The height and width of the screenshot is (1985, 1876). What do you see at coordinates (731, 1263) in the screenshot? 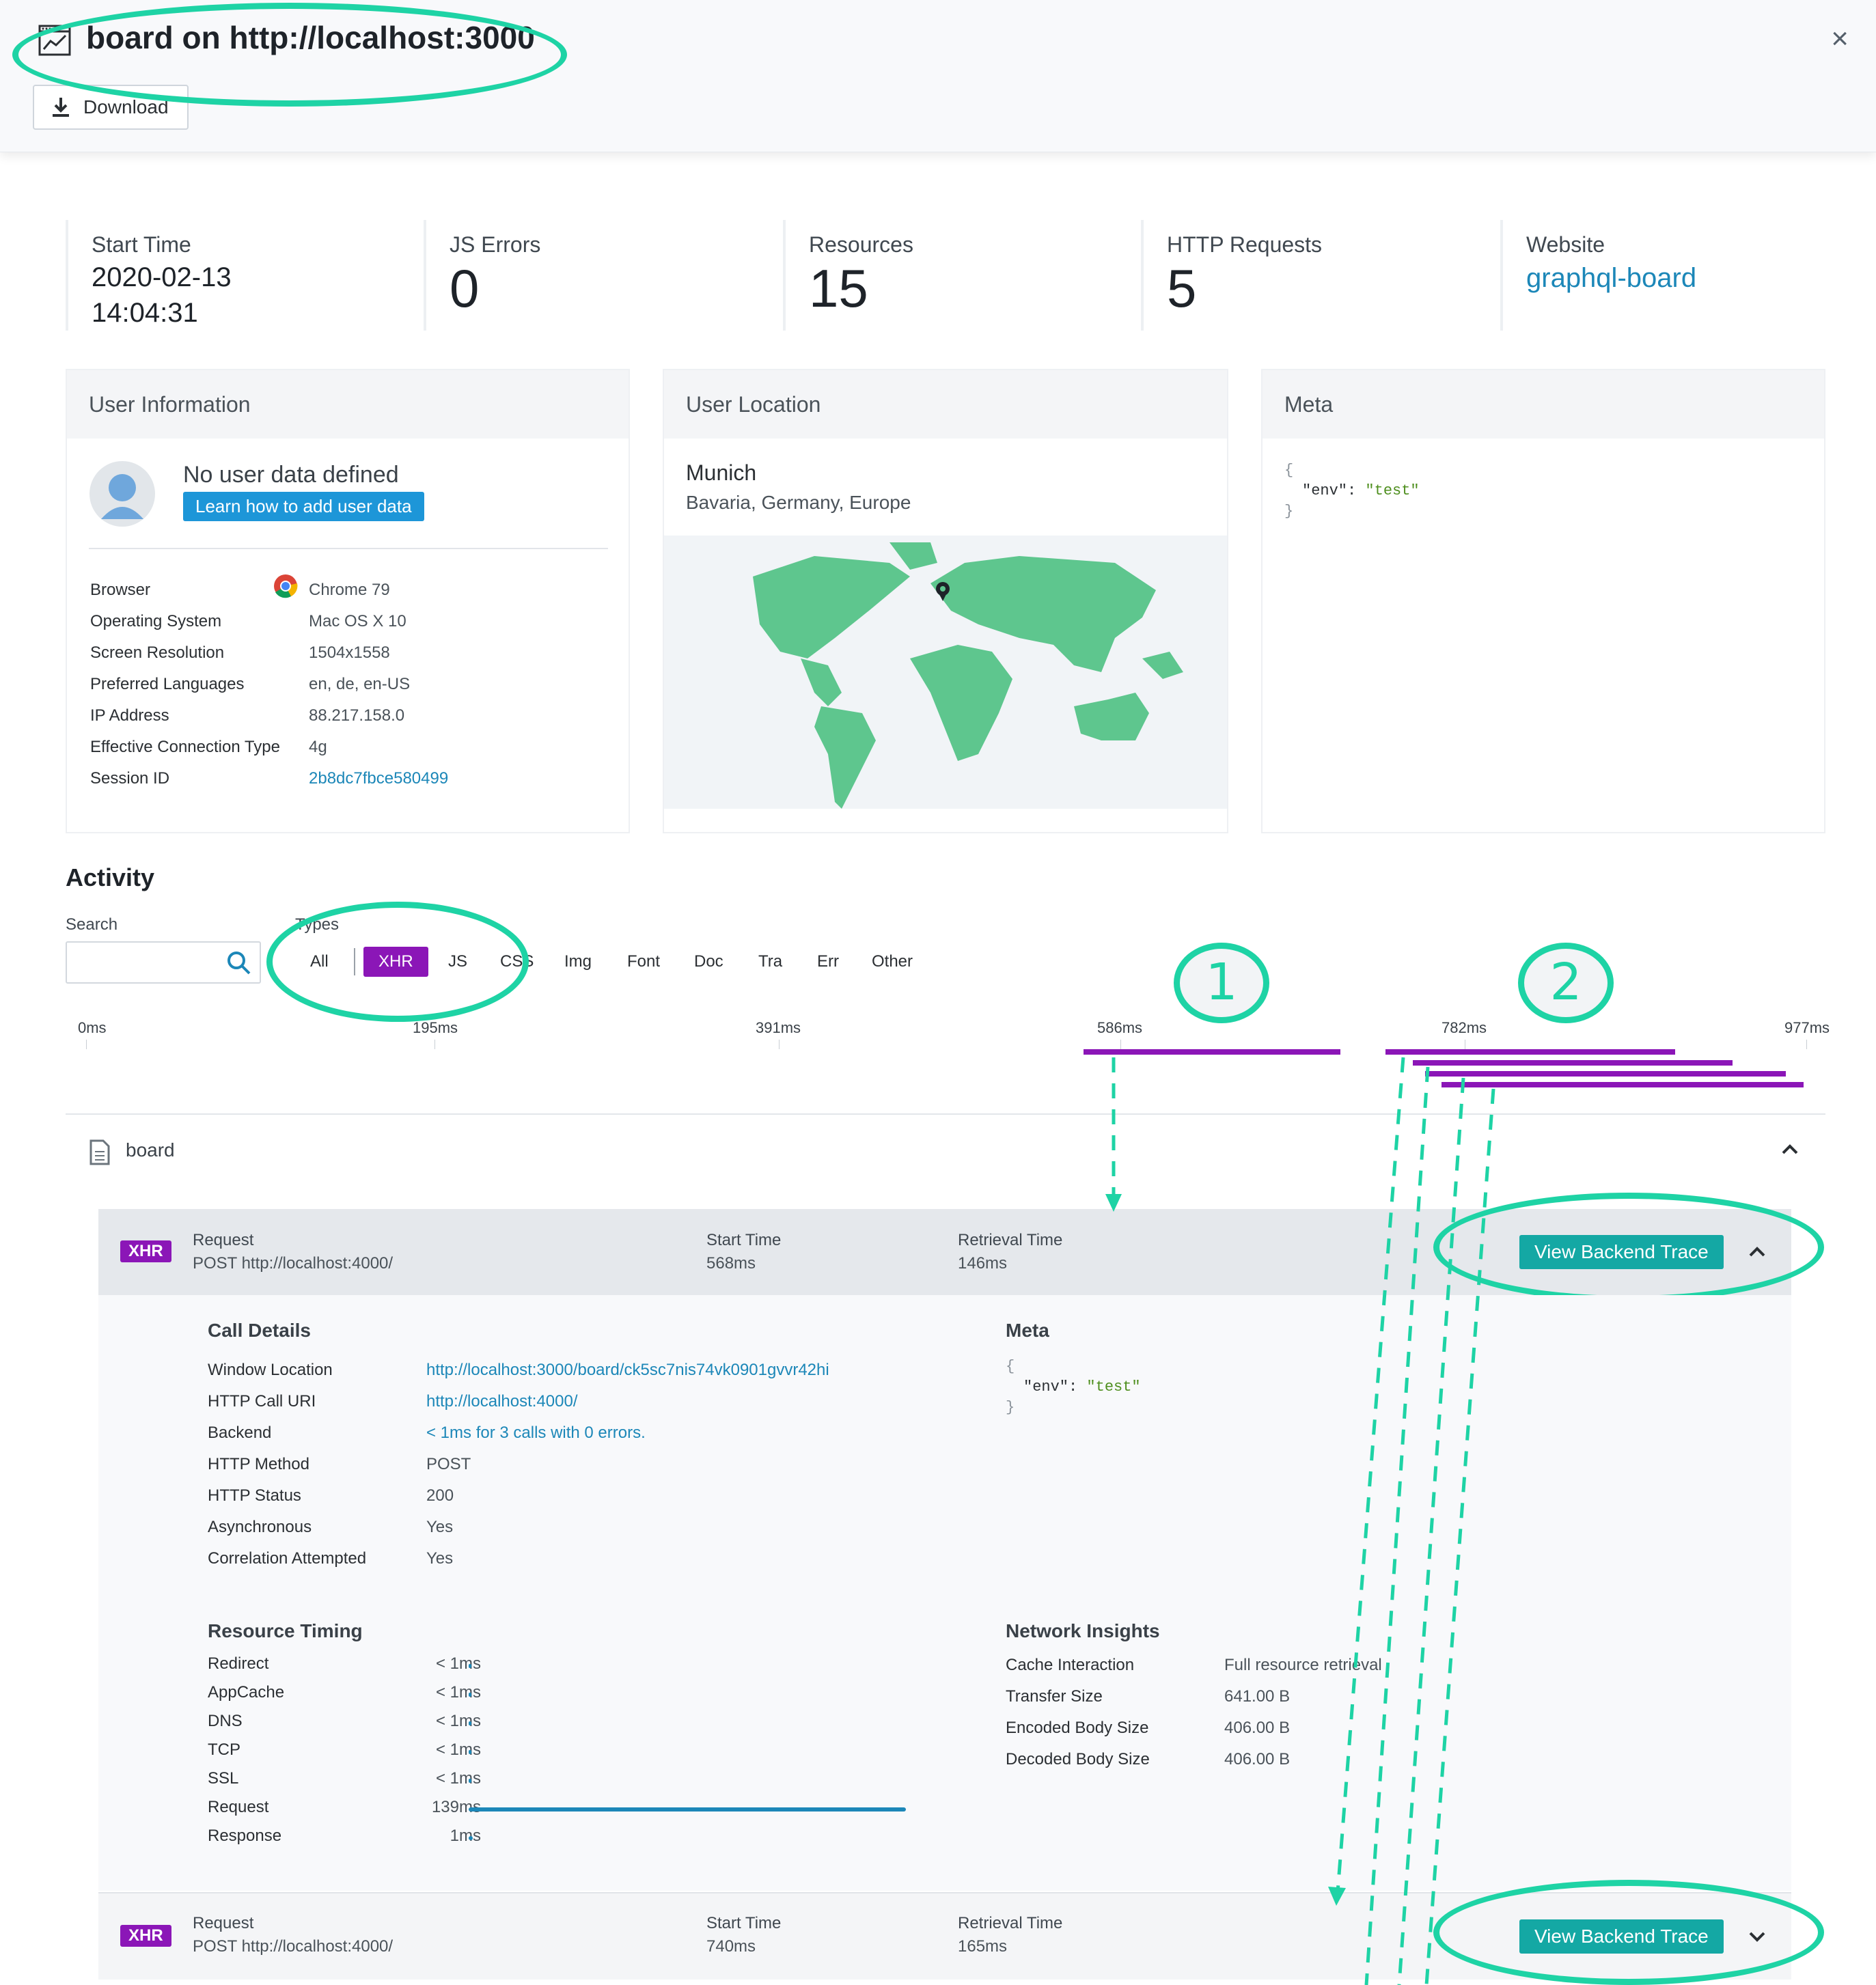
I see `start-time-value: 568ms` at bounding box center [731, 1263].